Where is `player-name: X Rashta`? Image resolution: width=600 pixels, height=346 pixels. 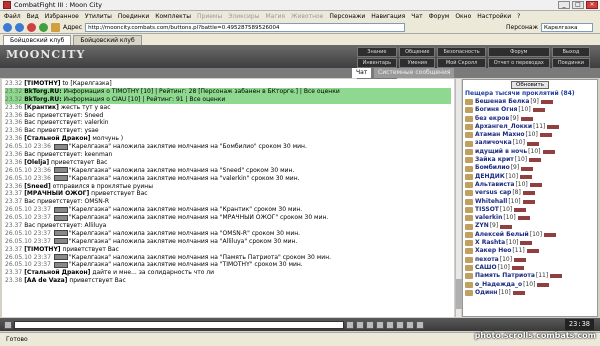
player-name: X Rashta is located at coordinates (490, 243).